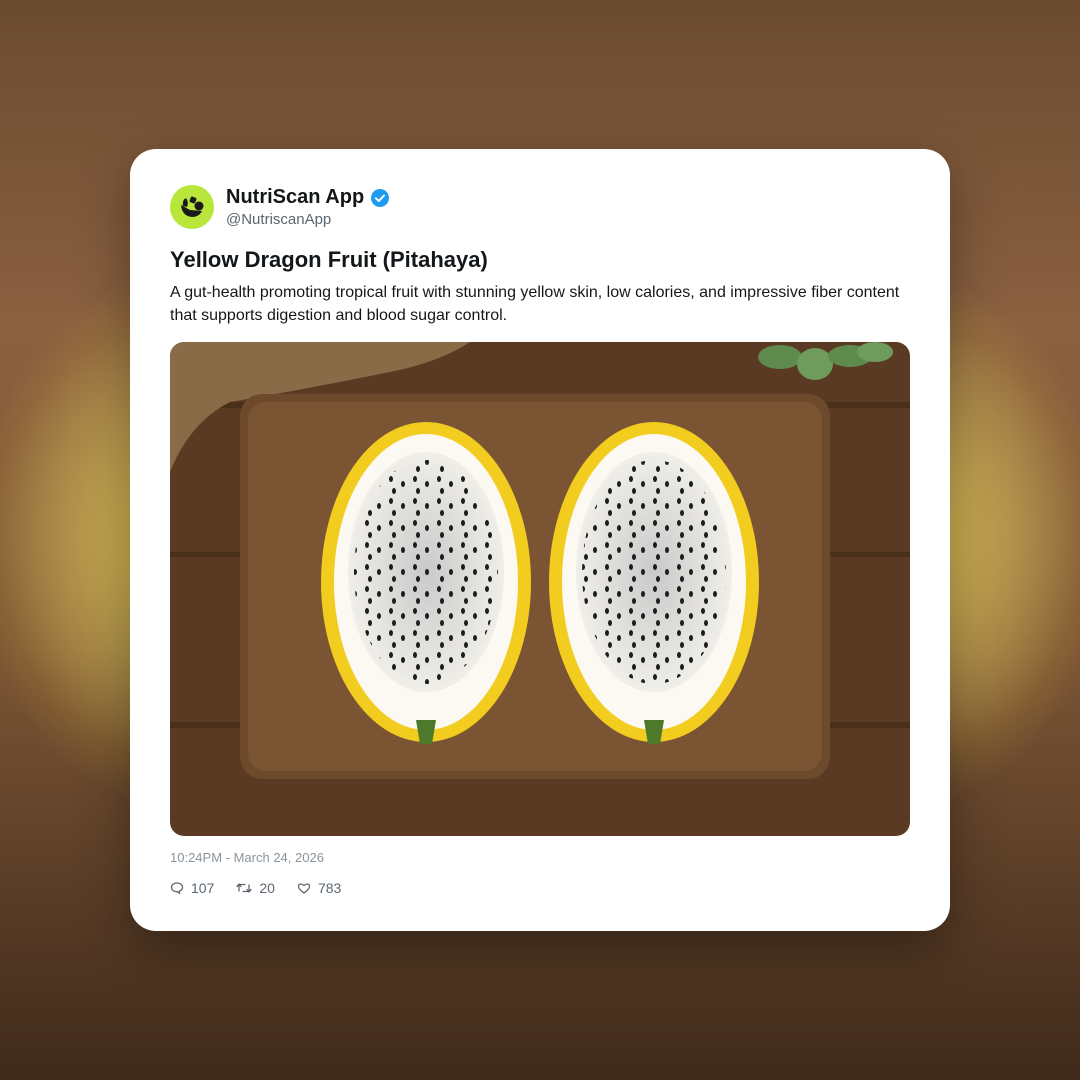  I want to click on nutriscan-logo-icon, so click(192, 206).